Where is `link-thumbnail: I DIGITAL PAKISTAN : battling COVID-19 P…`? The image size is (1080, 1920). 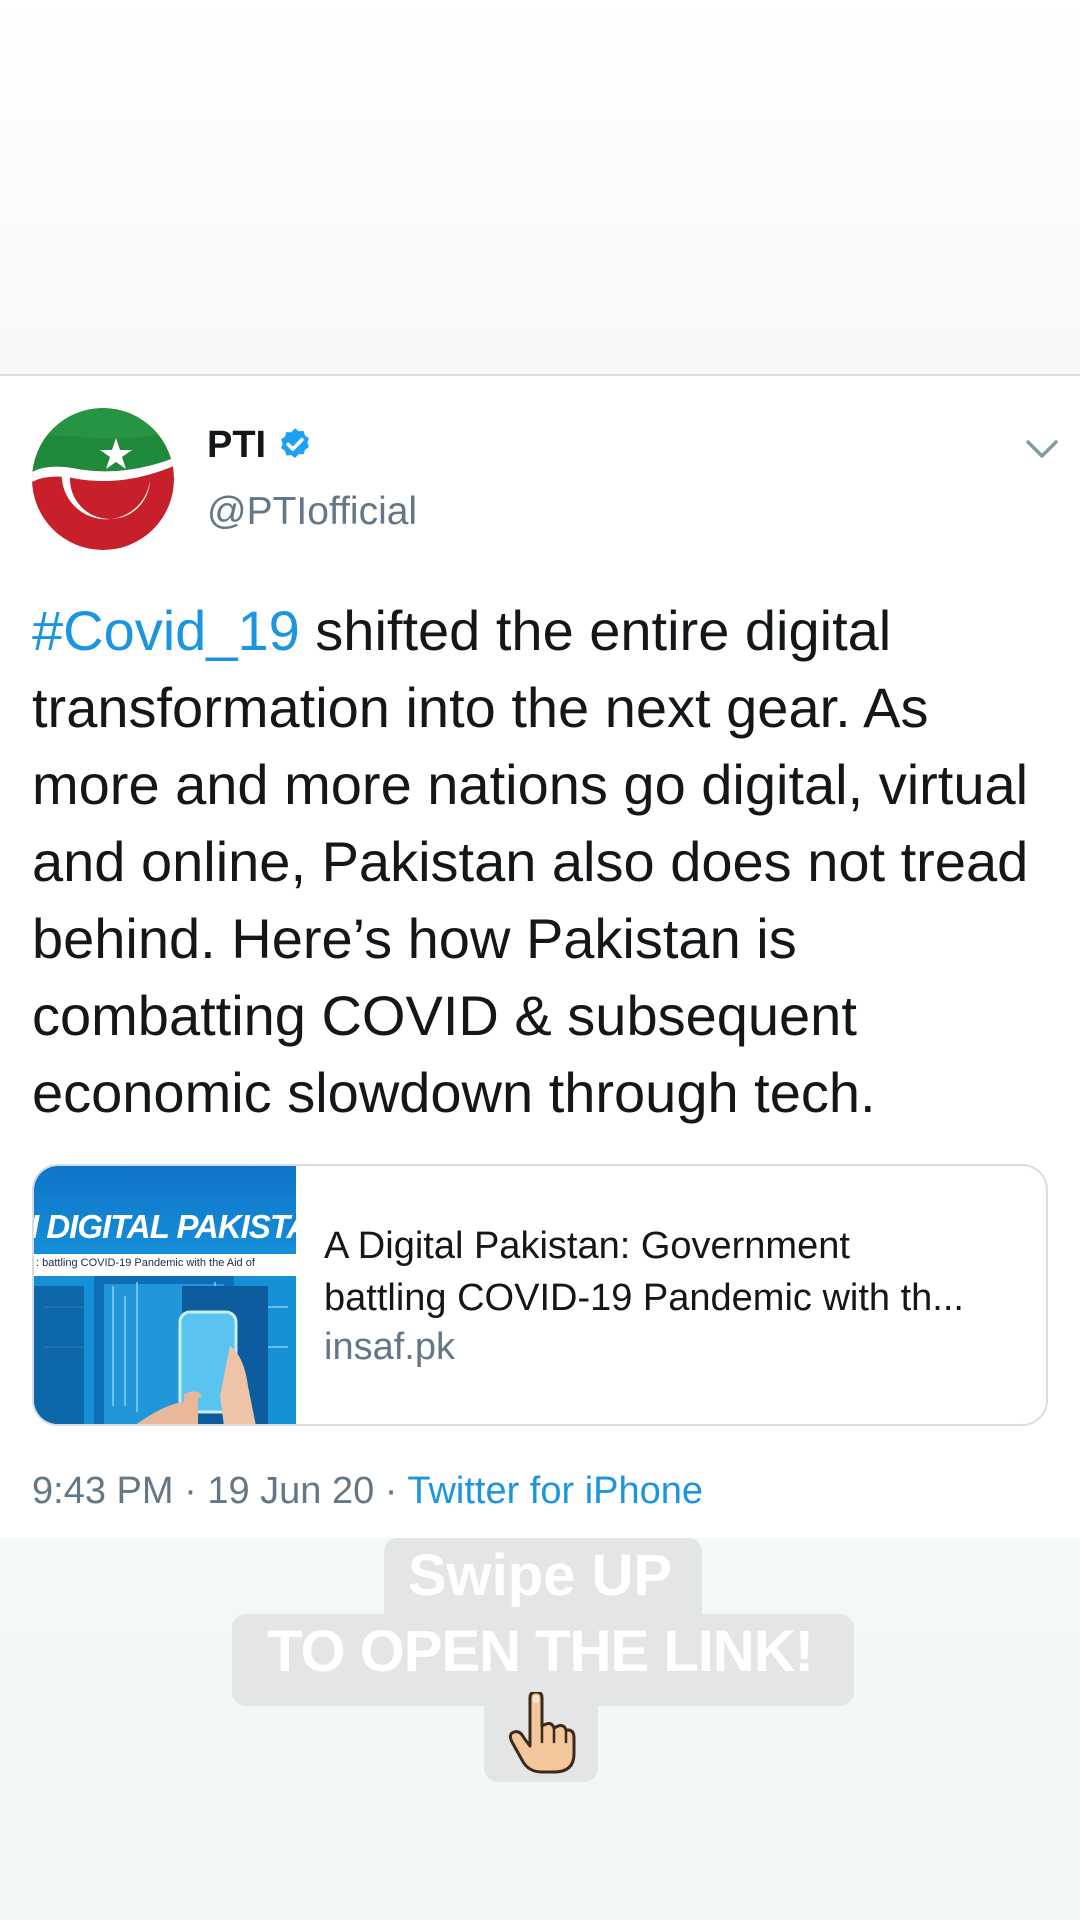 link-thumbnail: I DIGITAL PAKISTAN : battling COVID-19 P… is located at coordinates (165, 1295).